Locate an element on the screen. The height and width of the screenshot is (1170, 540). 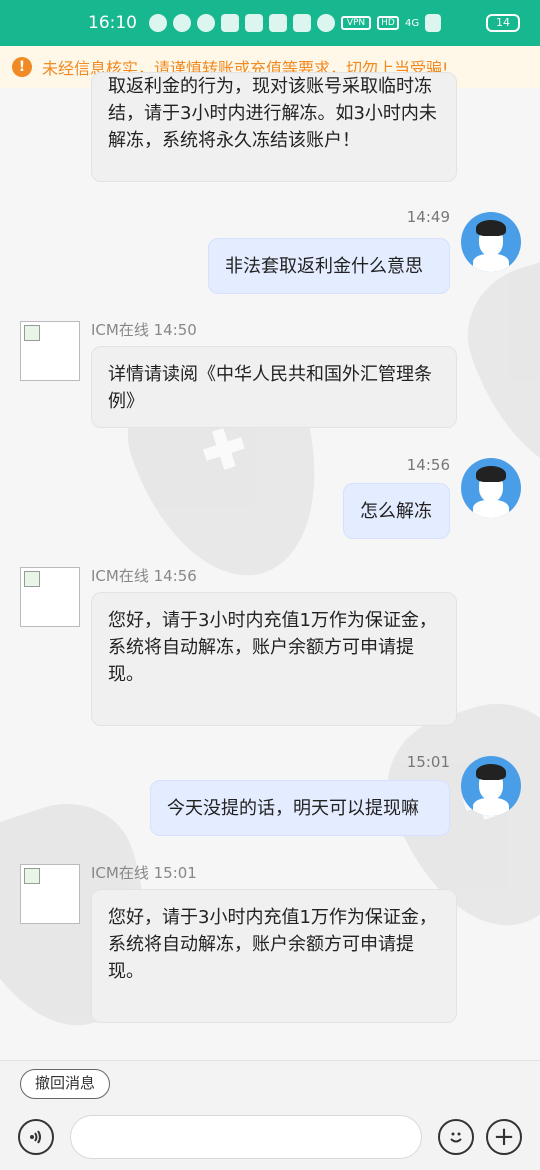
input-bar: 撤回消息 + is located at coordinates (270, 1115).